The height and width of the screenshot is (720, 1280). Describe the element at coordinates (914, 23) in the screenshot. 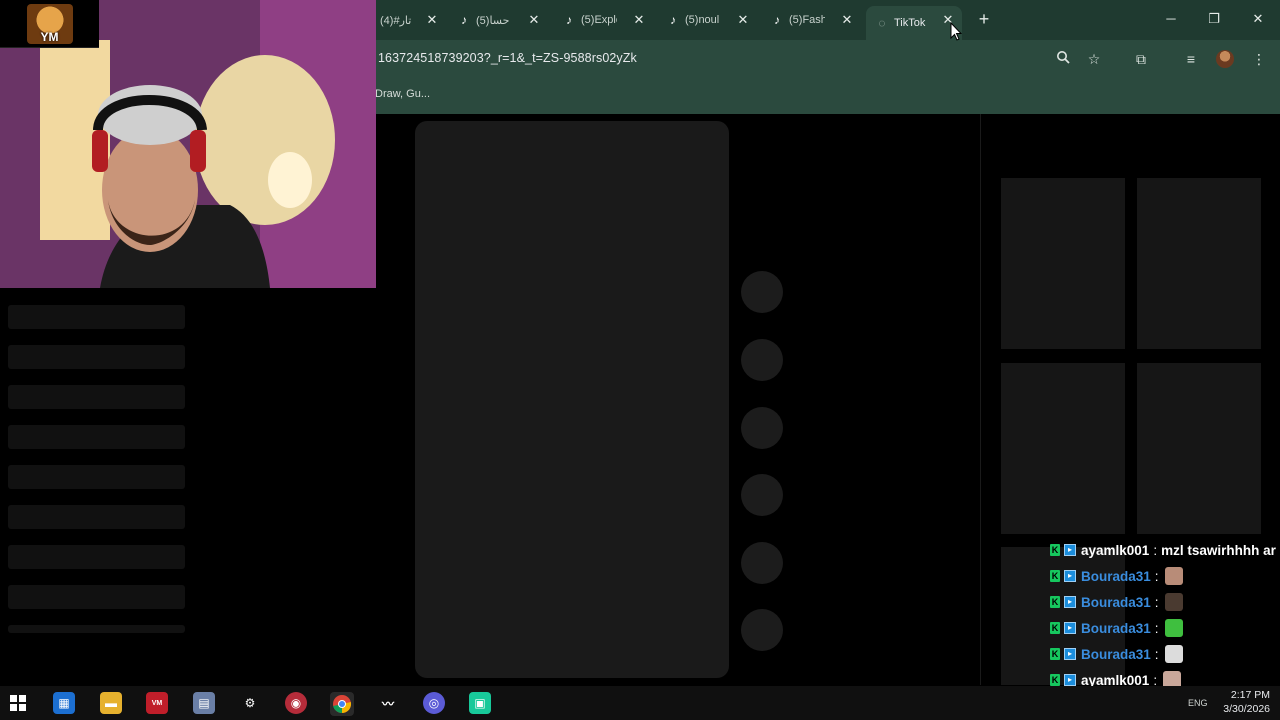

I see `tab-active: ◌ TikTok ✕` at that location.